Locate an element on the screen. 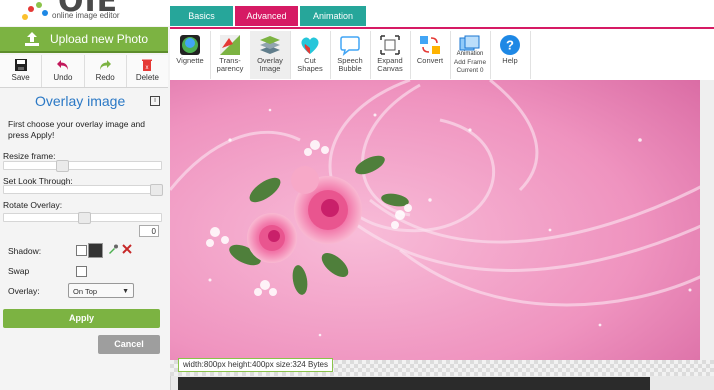  undo-label: Undo is located at coordinates (63, 77).